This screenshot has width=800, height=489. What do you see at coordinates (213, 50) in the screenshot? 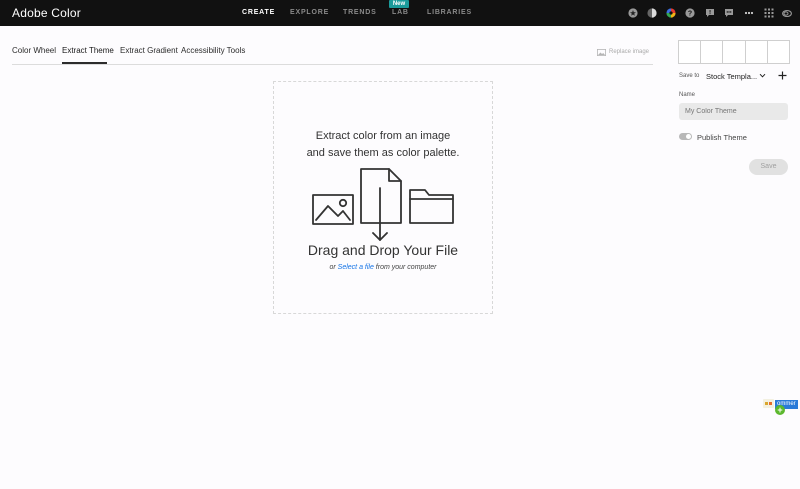
I see `tab-accessibility-tools: Accessibility Tools` at bounding box center [213, 50].